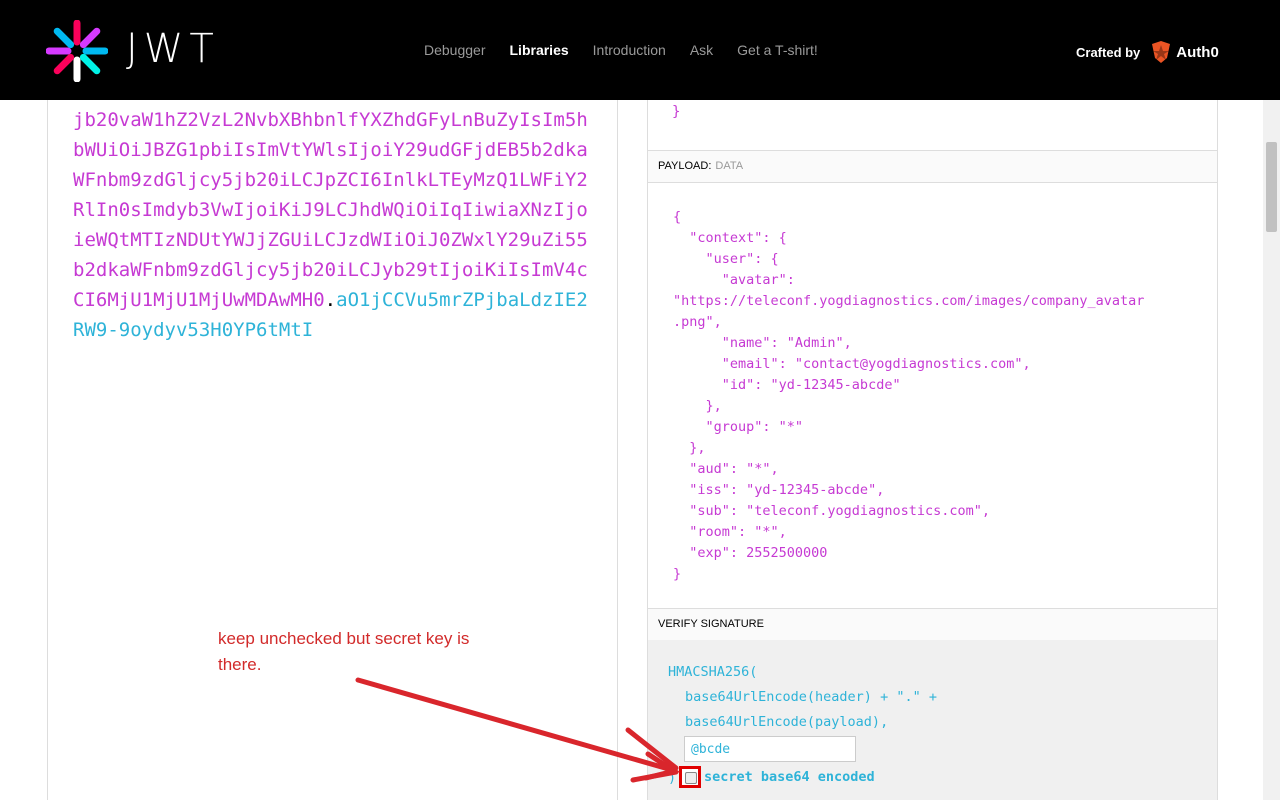  I want to click on nav-tshirt: Get a T-shirt!, so click(777, 50).